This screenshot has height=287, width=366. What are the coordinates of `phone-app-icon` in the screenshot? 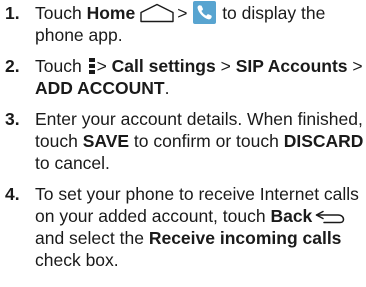 It's located at (205, 13).